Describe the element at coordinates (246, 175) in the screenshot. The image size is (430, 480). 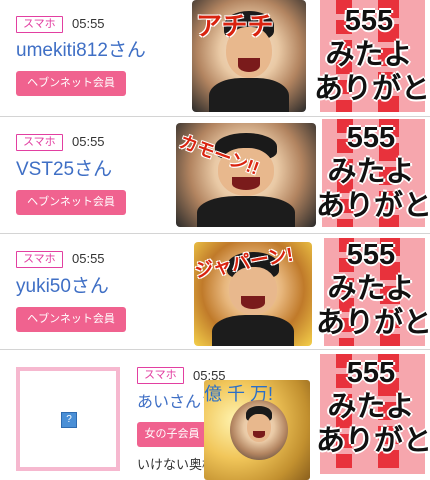
I see `stamp-image: カモーン!!` at that location.